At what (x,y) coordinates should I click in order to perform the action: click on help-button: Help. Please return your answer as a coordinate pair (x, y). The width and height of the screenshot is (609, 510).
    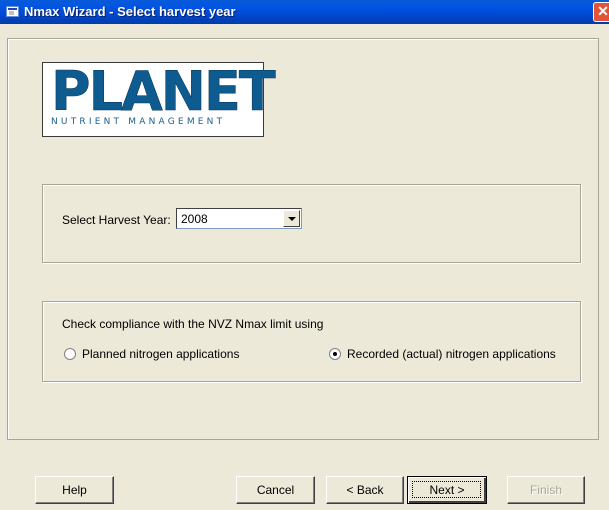
    Looking at the image, I should click on (74, 490).